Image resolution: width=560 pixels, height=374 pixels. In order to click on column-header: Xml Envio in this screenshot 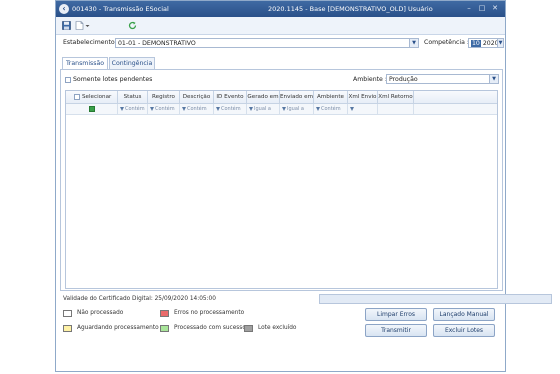, I will do `click(363, 97)`.